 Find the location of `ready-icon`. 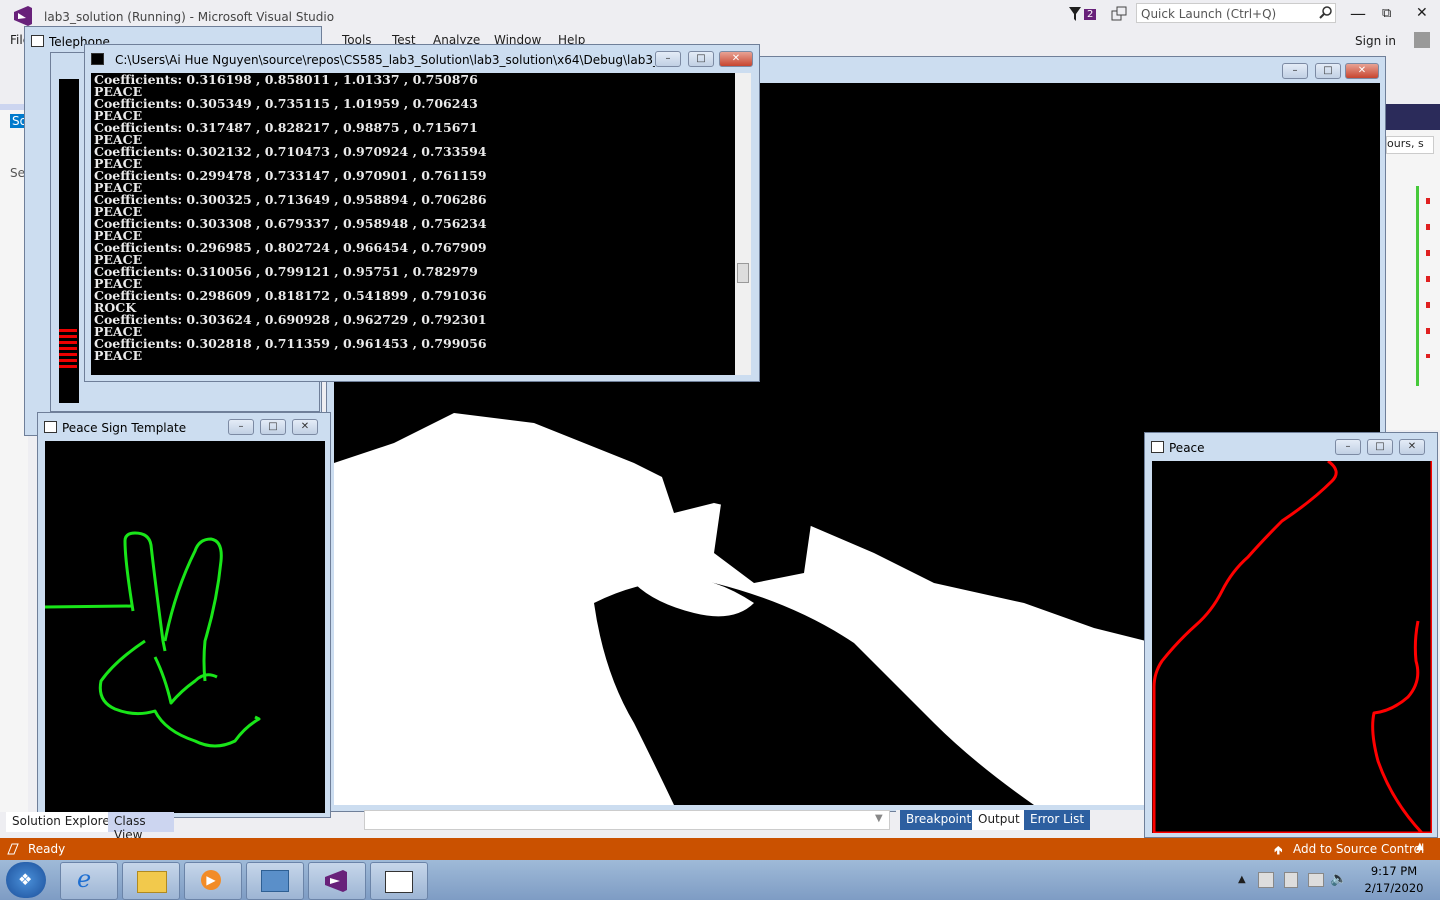

ready-icon is located at coordinates (13, 849).